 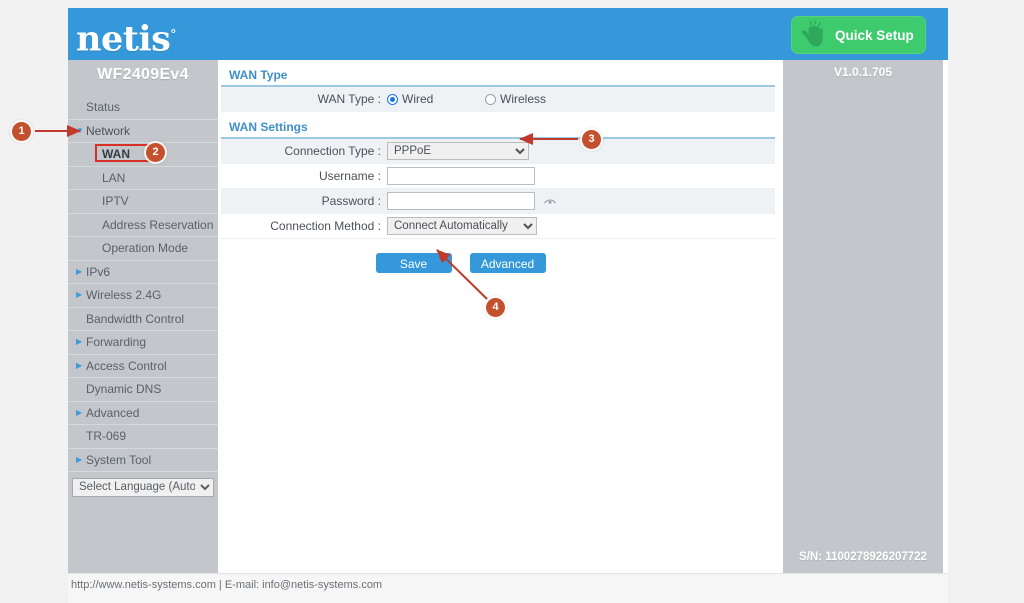 What do you see at coordinates (115, 201) in the screenshot?
I see `sidebar-item-label: IPTV` at bounding box center [115, 201].